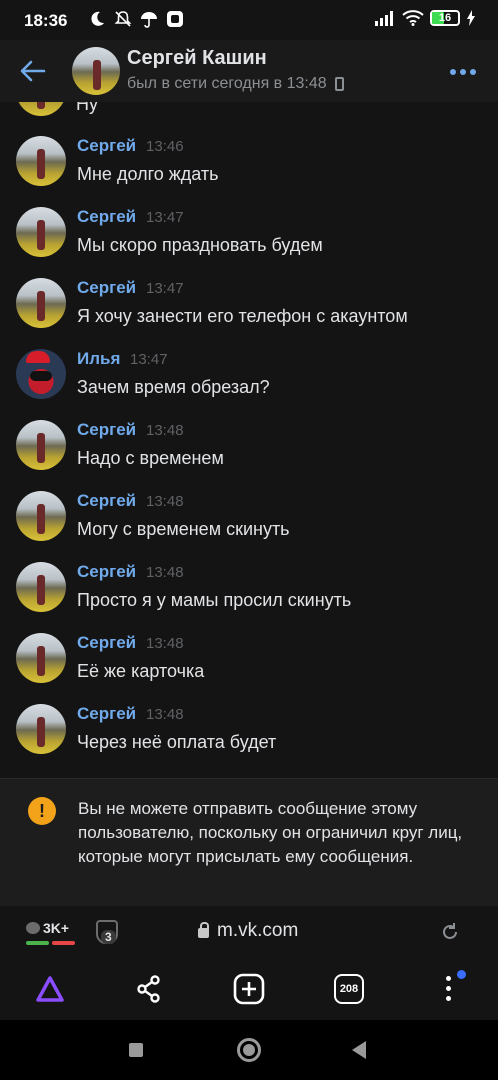 This screenshot has width=498, height=1080. What do you see at coordinates (42, 811) in the screenshot?
I see `warning-icon: !` at bounding box center [42, 811].